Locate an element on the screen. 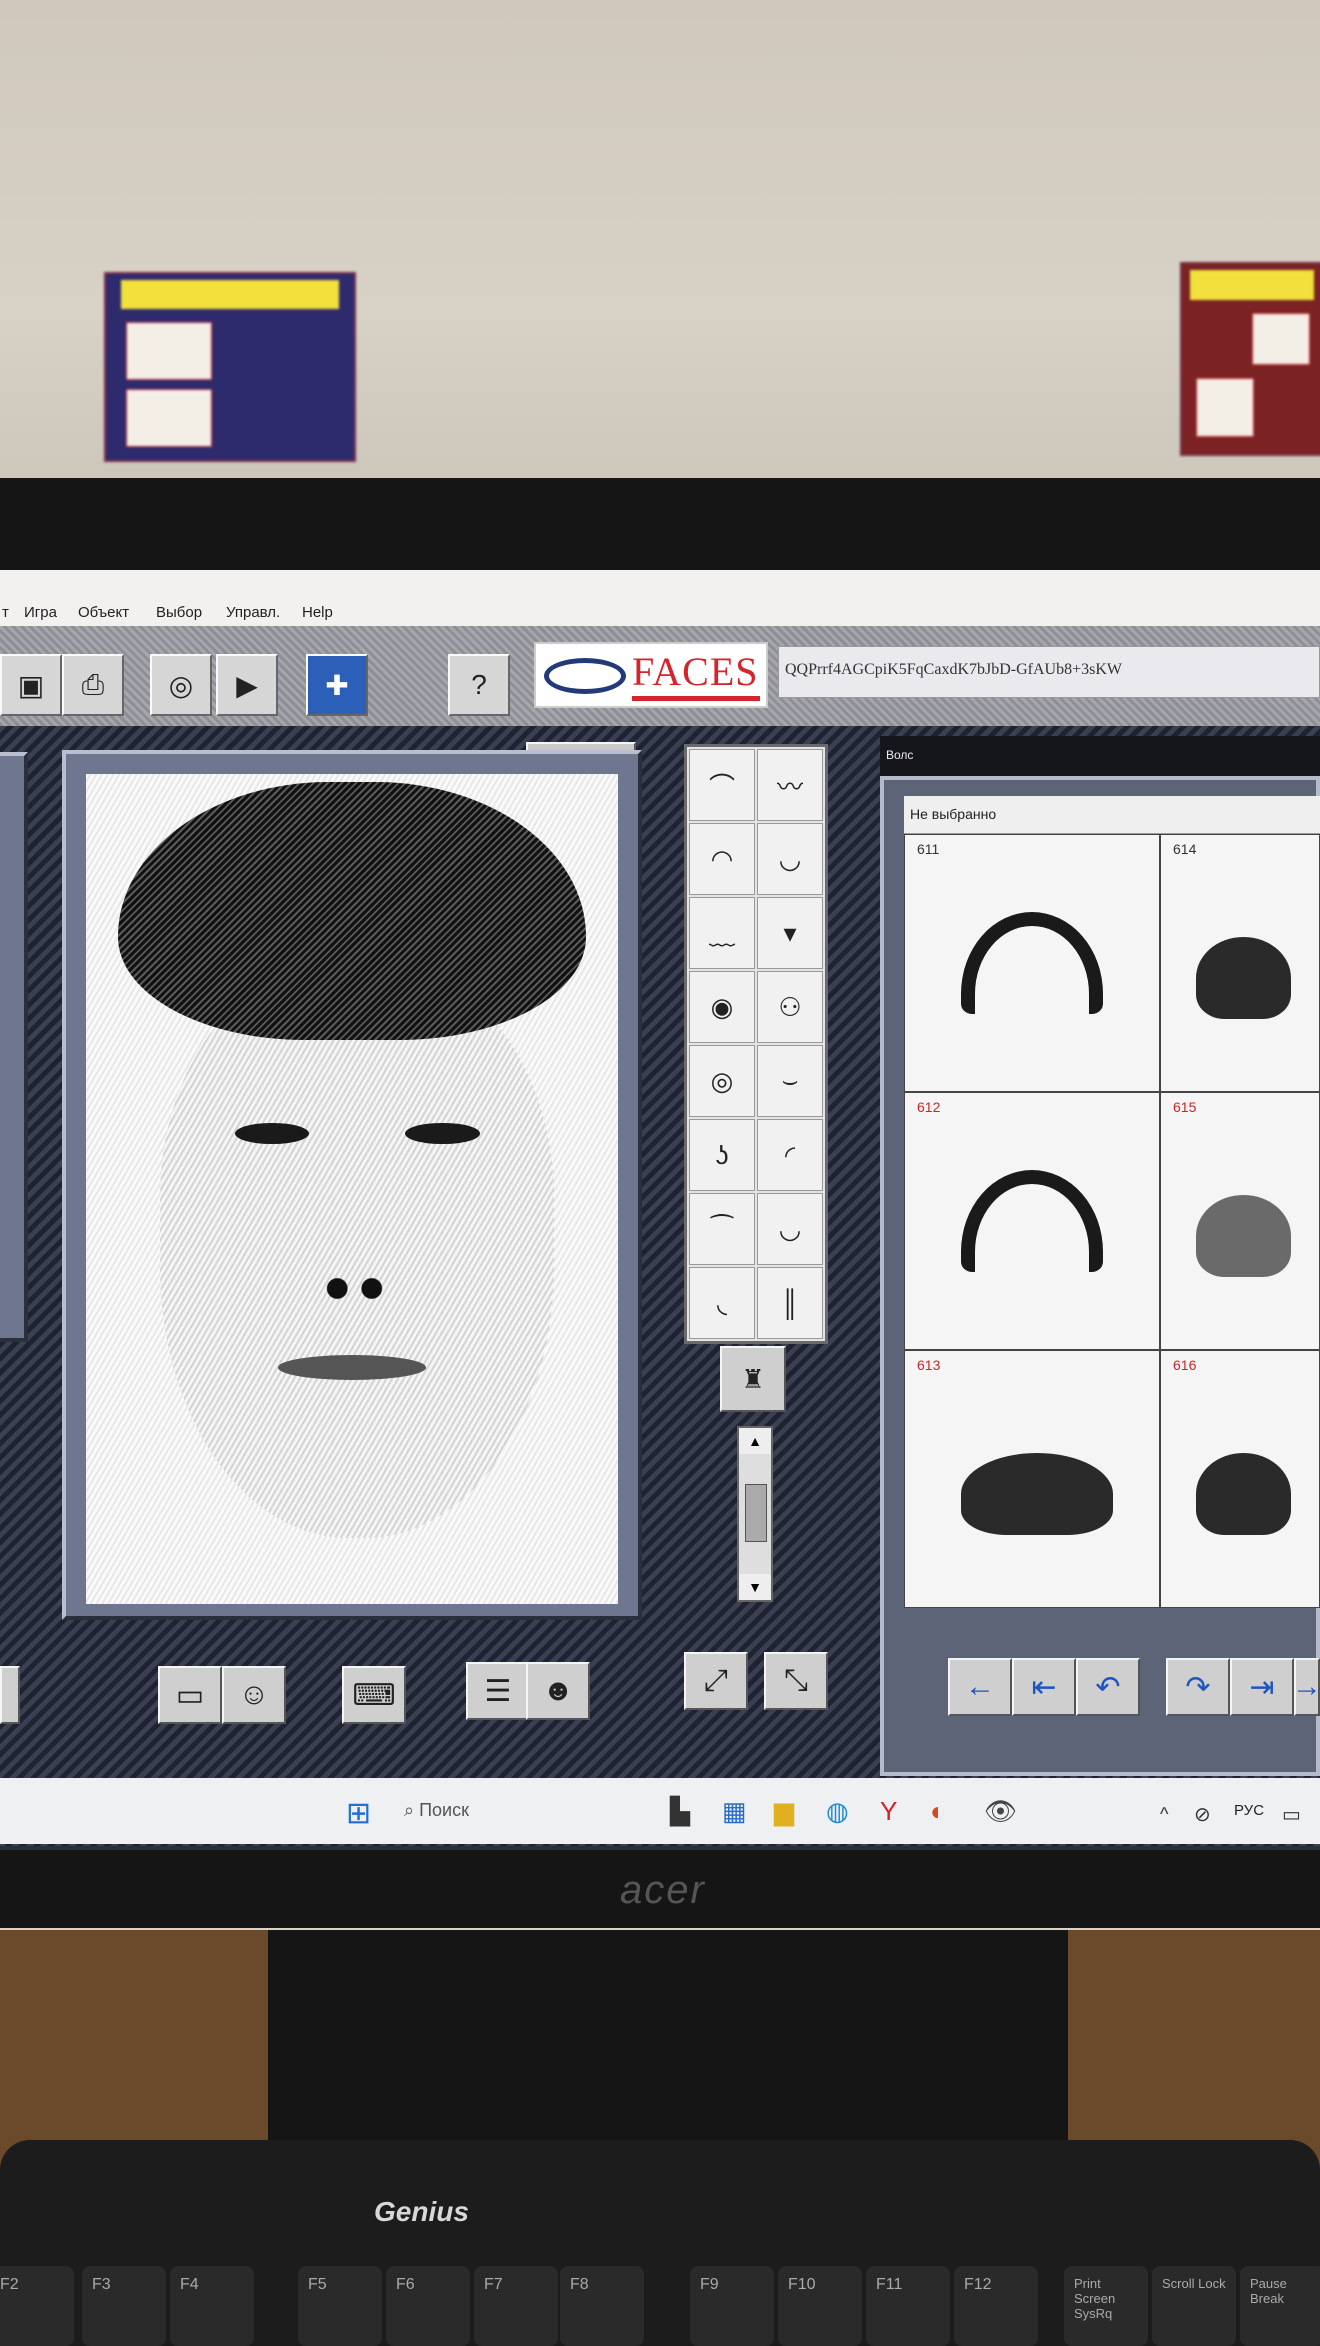 The width and height of the screenshot is (1320, 2346). arrow-left-icon: ← is located at coordinates (980, 1686).